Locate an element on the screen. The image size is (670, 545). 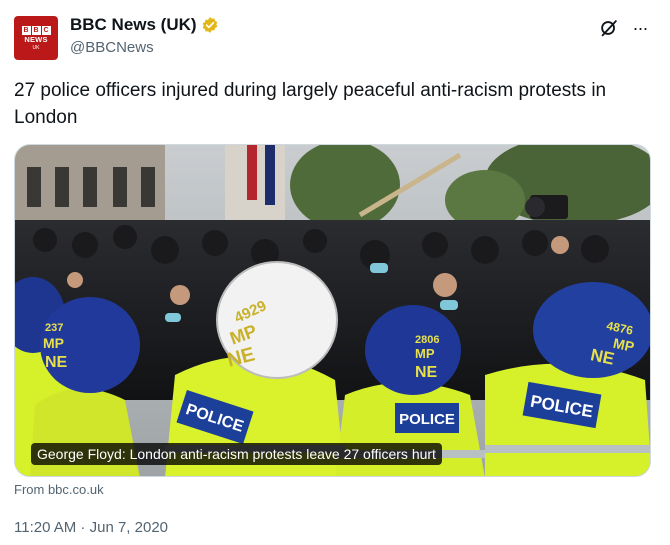
svg-text: POLICE is located at coordinates (427, 419).